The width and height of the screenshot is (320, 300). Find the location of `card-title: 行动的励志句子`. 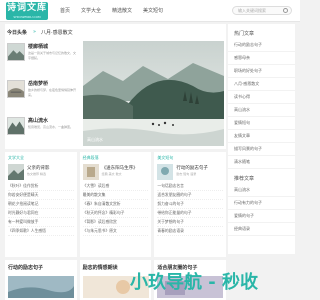

card-title: 行动的励志句子 is located at coordinates (192, 168).